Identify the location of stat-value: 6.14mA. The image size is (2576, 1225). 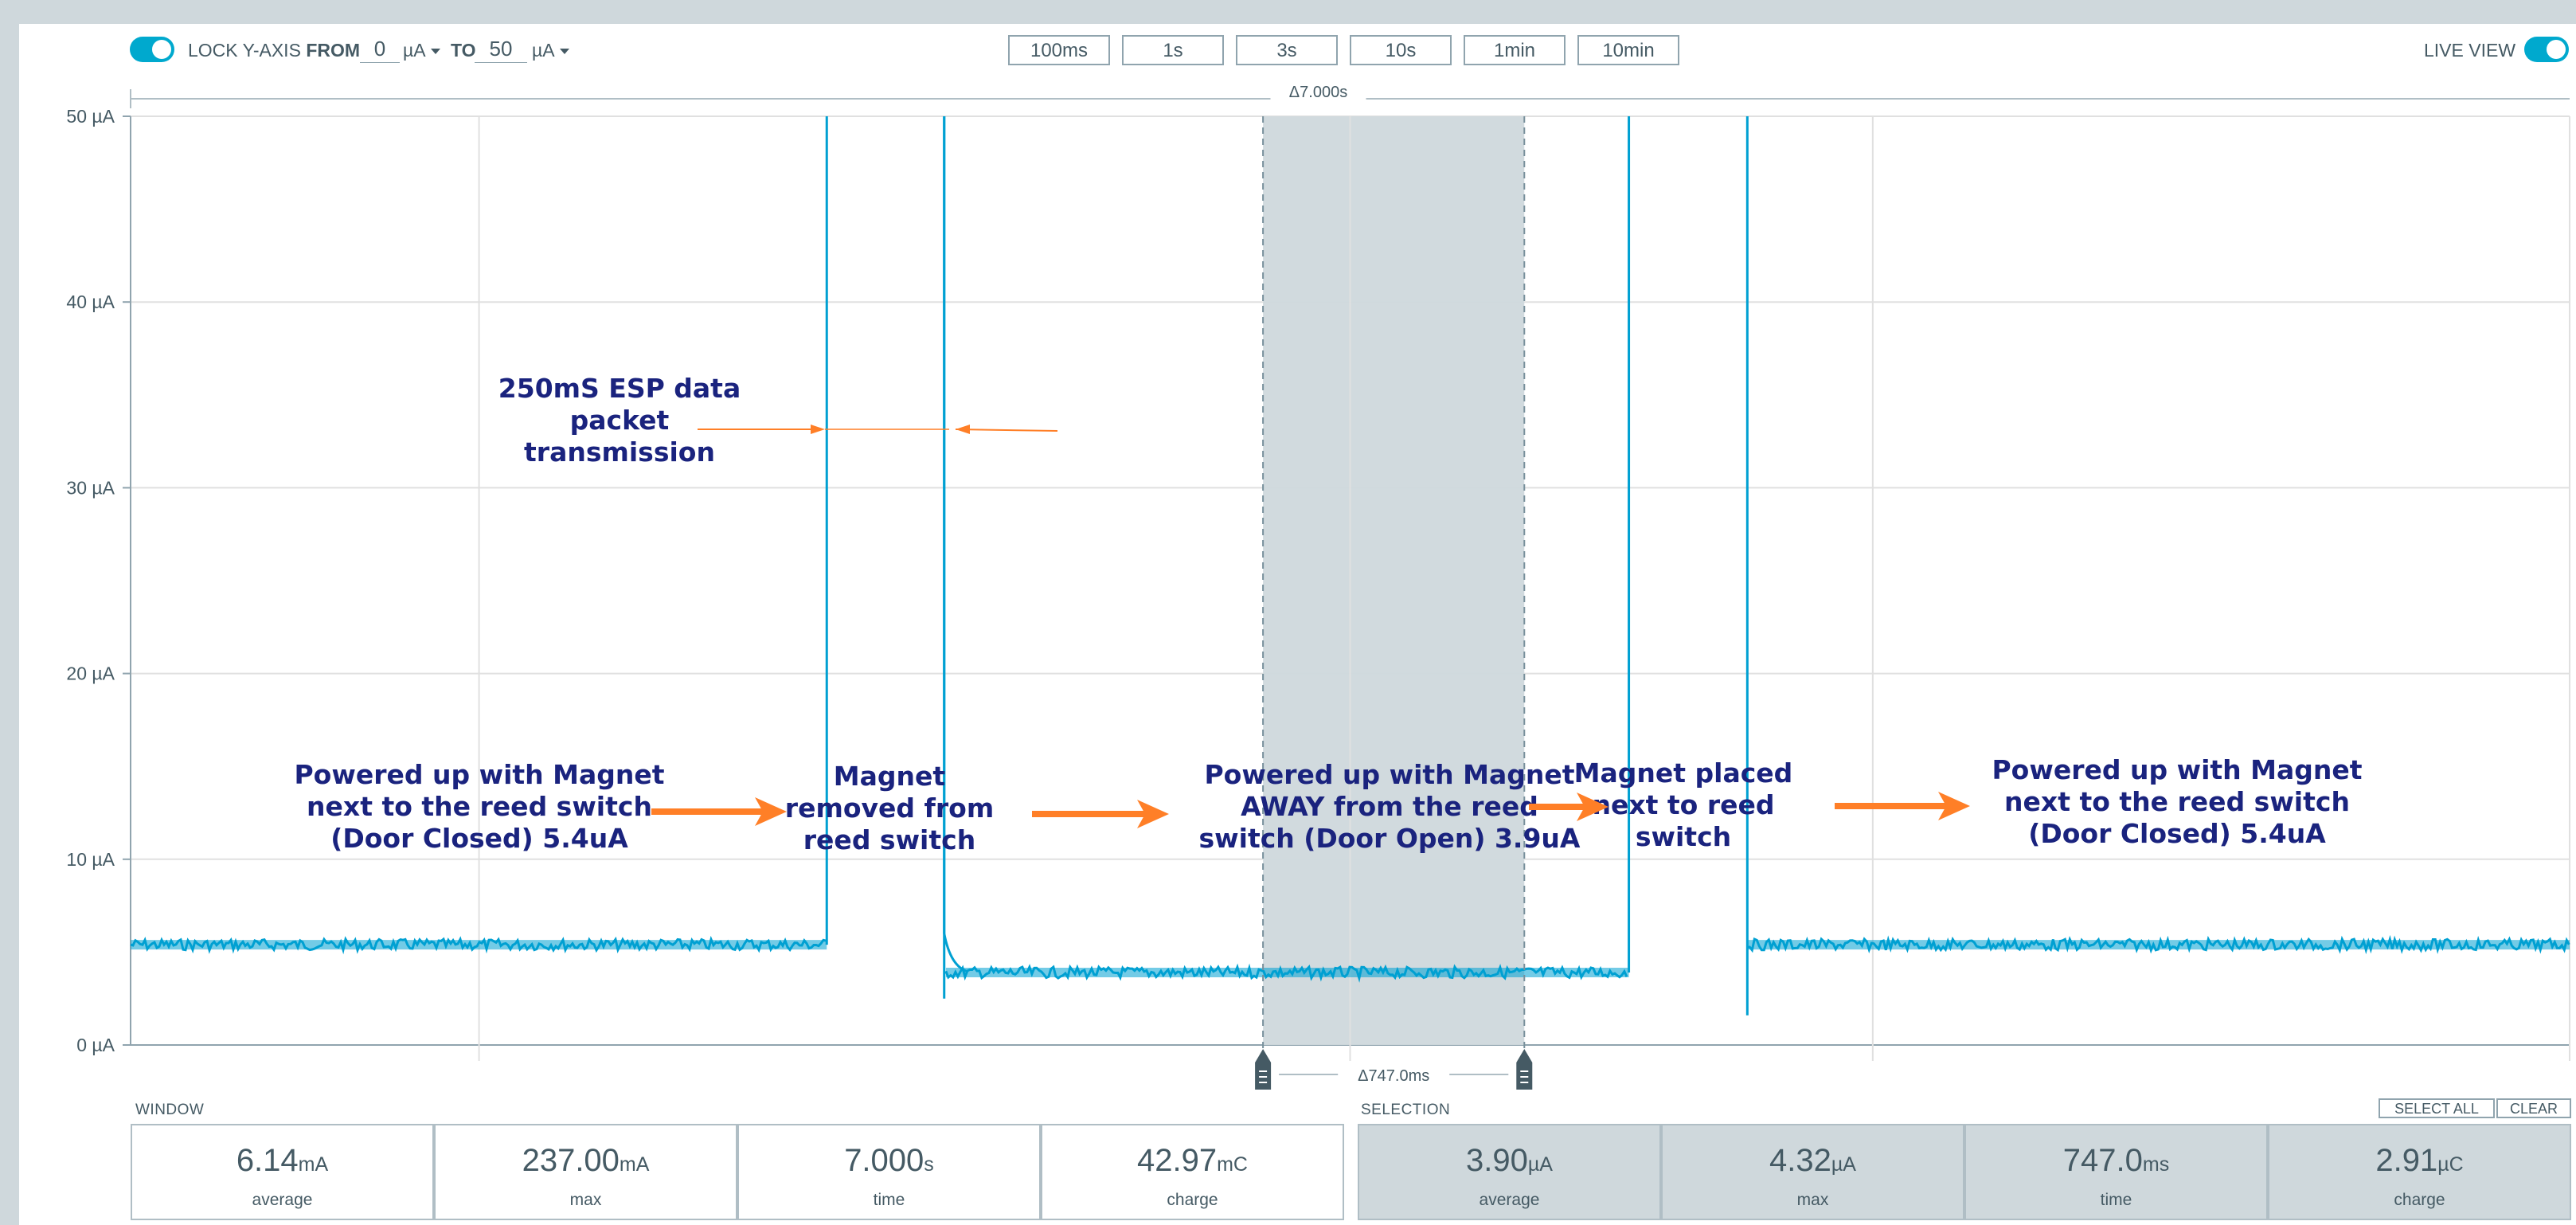
(282, 1160).